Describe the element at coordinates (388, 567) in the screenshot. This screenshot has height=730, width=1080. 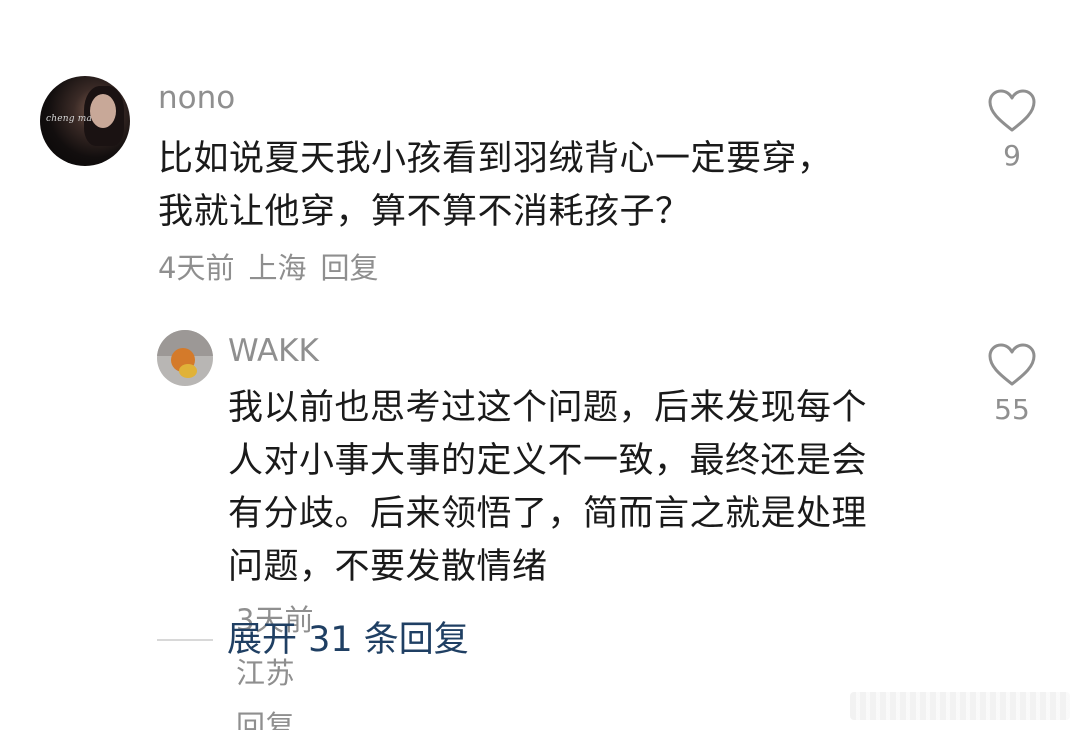
I see `reply-text-line: 问题，不要发散情绪` at that location.